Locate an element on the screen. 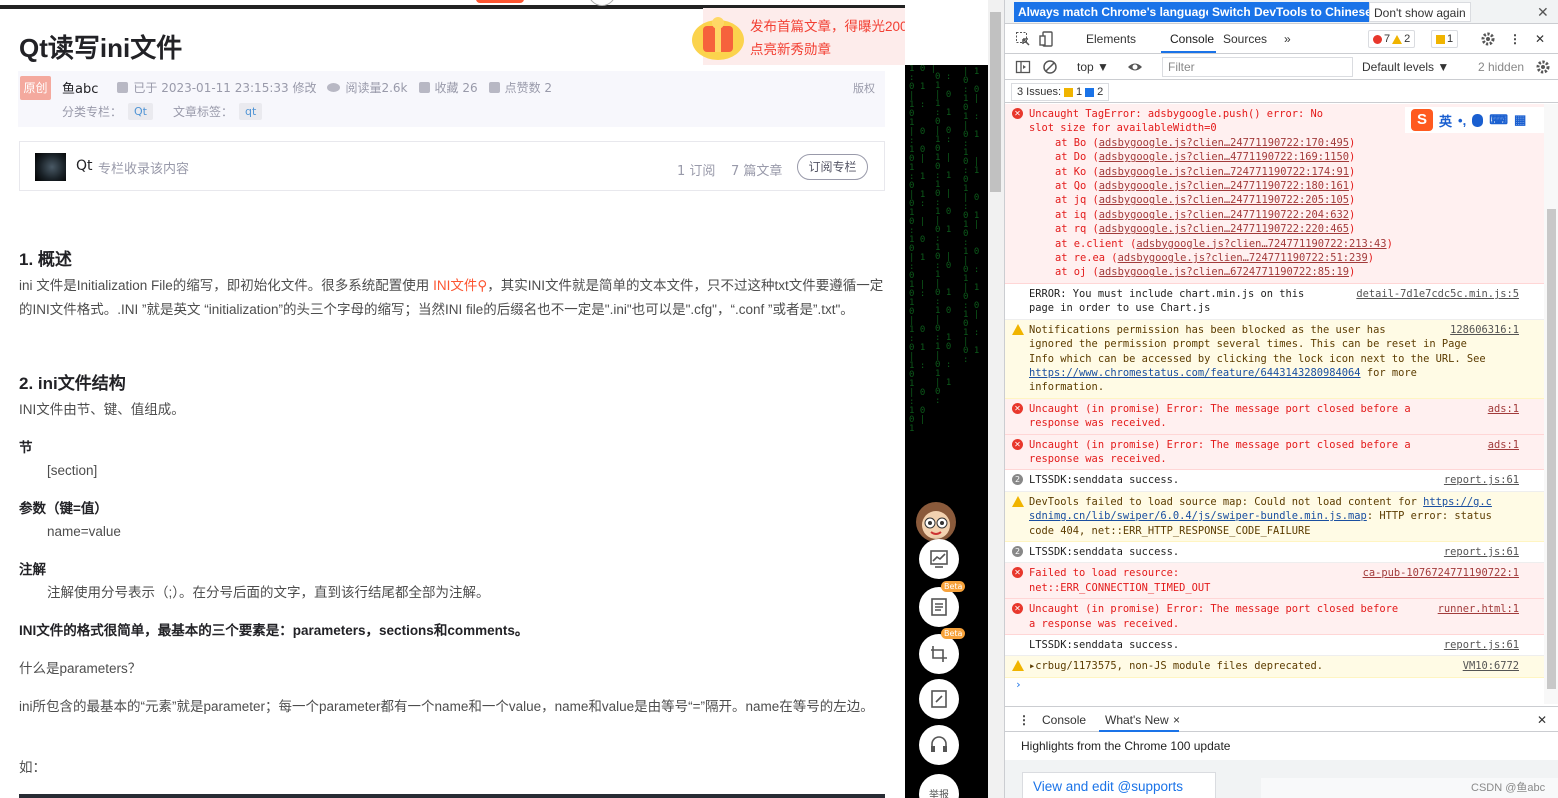 Image resolution: width=1558 pixels, height=798 pixels. column-card: Qt 专栏收录该内容 1 订阅 7 篇文章 订阅专栏 is located at coordinates (452, 166).